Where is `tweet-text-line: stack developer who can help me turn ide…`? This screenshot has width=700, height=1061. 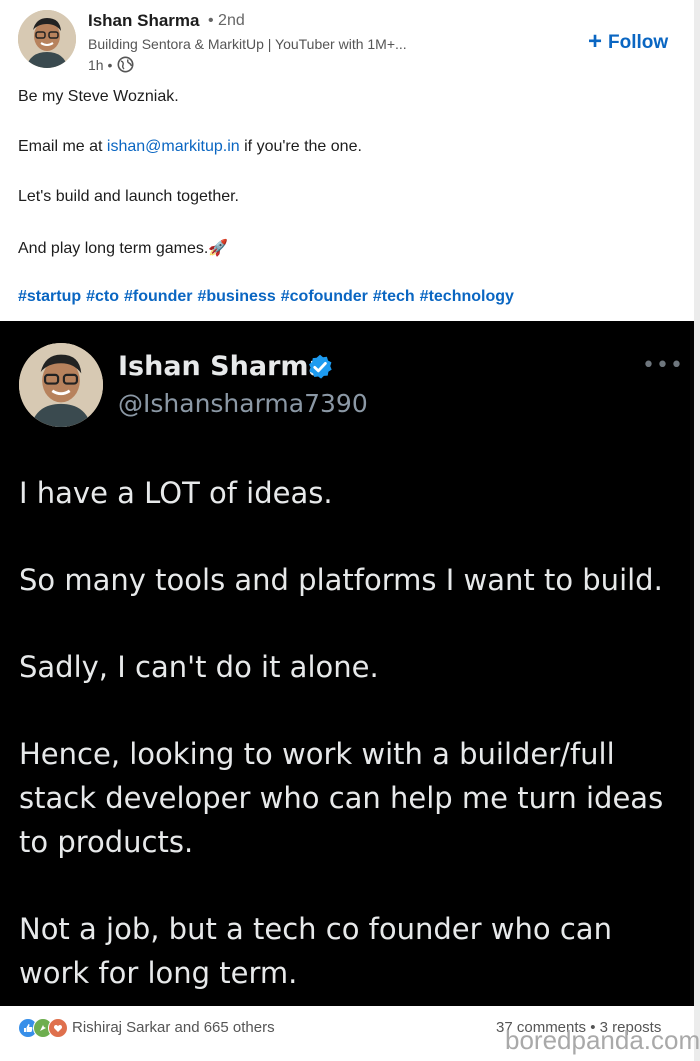 tweet-text-line: stack developer who can help me turn ide… is located at coordinates (341, 798).